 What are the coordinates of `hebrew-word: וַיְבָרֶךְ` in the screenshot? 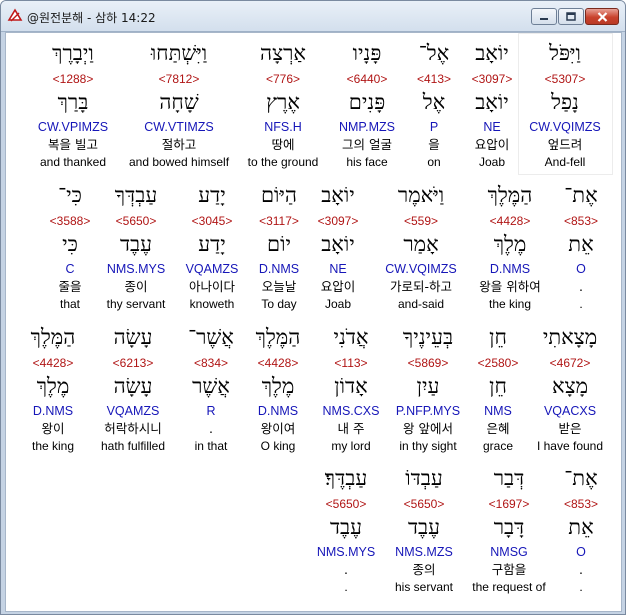 It's located at (73, 53).